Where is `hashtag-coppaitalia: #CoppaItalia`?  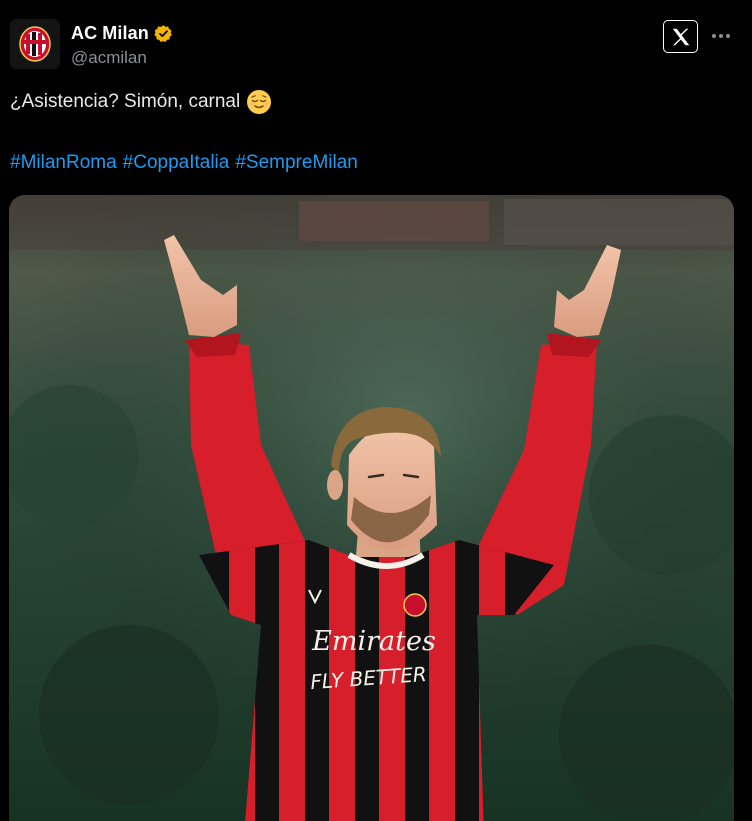
hashtag-coppaitalia: #CoppaItalia is located at coordinates (176, 162).